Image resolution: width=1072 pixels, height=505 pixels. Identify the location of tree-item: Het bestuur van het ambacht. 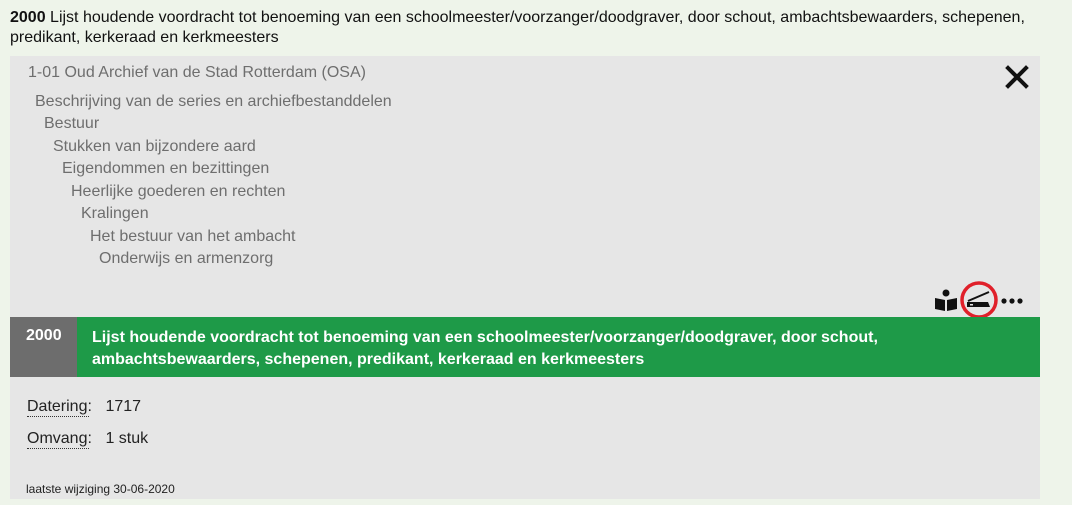
(192, 237).